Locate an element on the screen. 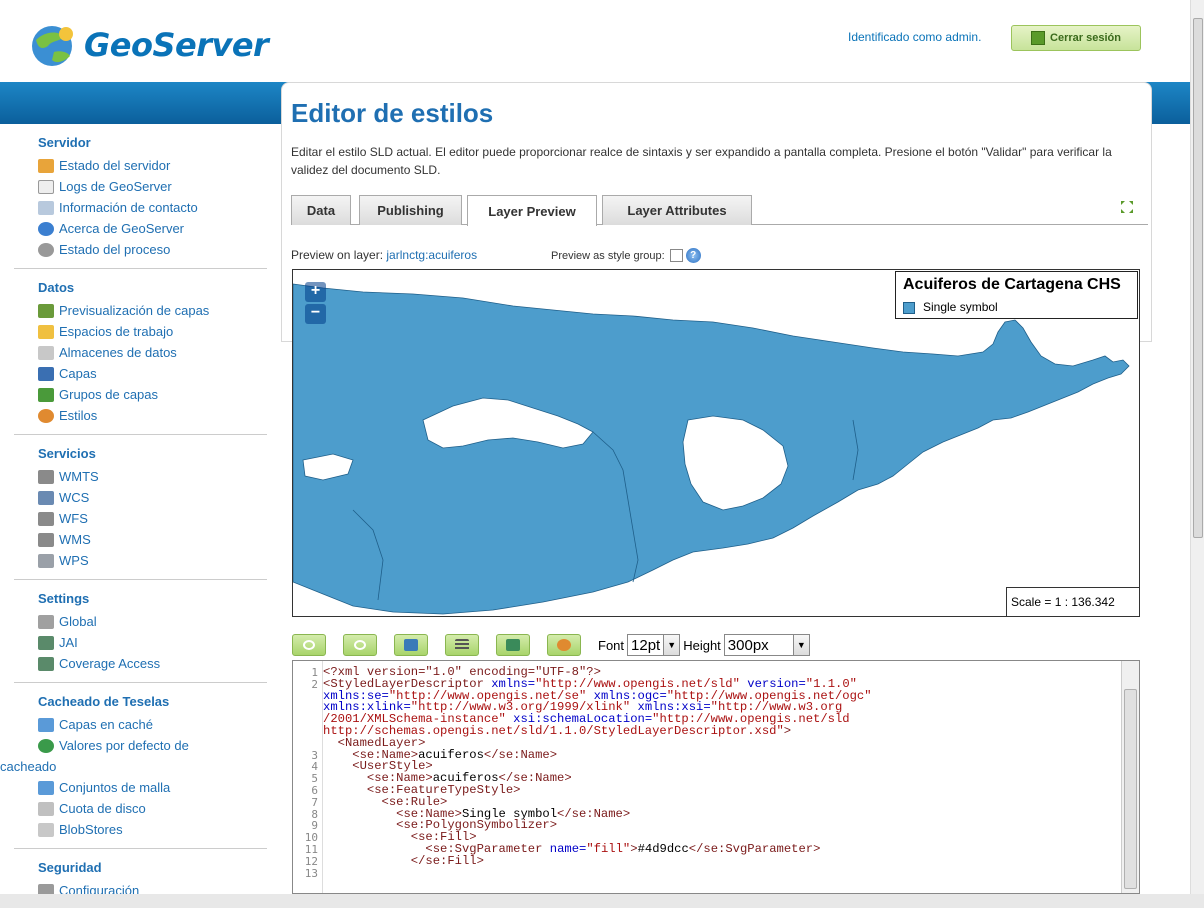 This screenshot has height=908, width=1204. tab-layer-preview: Layer Preview is located at coordinates (532, 210).